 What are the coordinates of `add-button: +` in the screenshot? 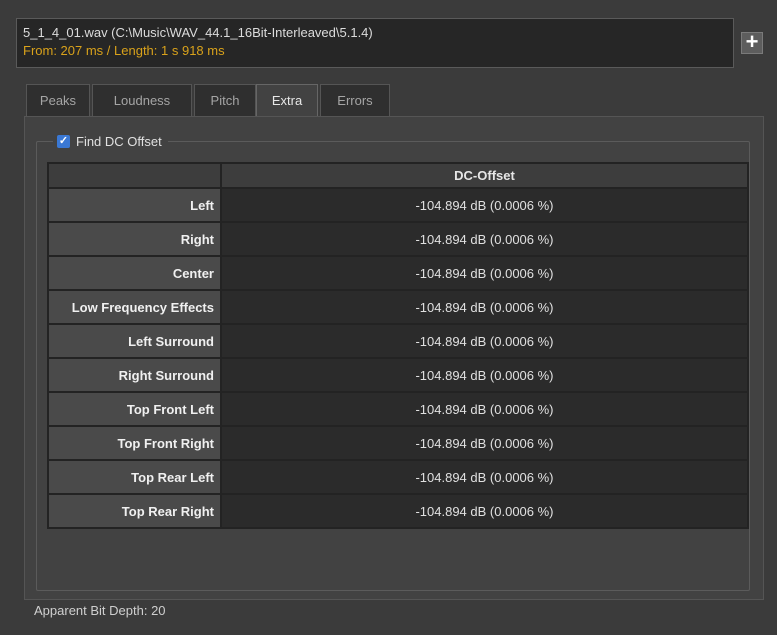 It's located at (752, 42).